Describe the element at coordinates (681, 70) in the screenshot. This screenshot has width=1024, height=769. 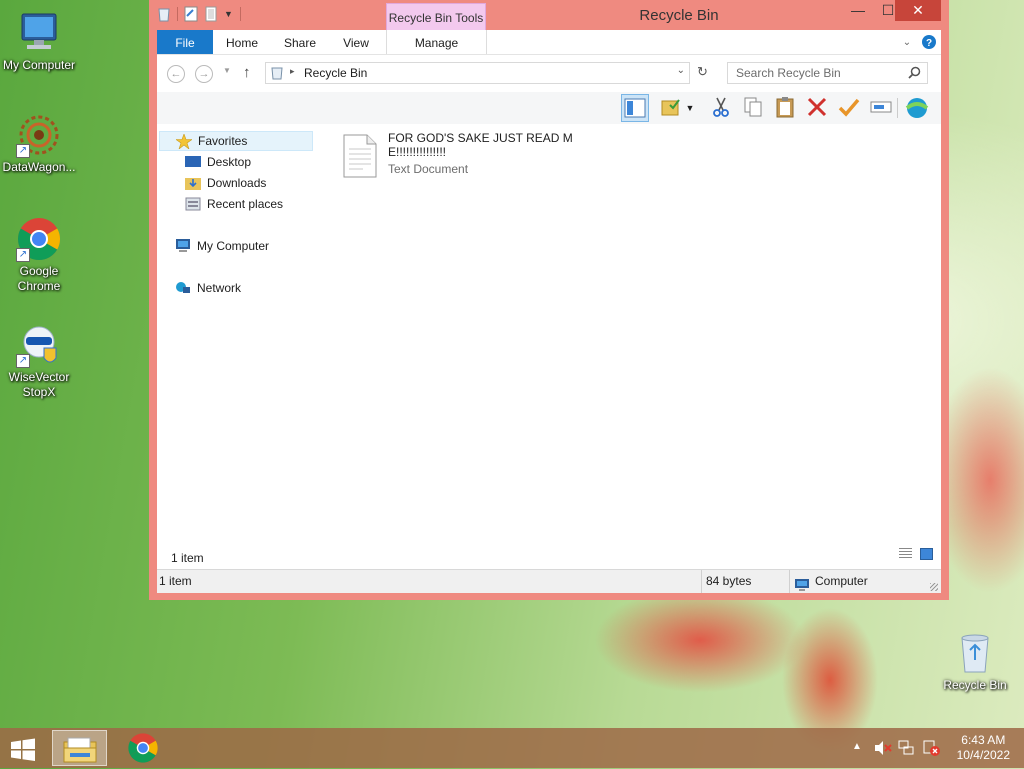
I see `address-dropdown-icon: ⌄` at that location.